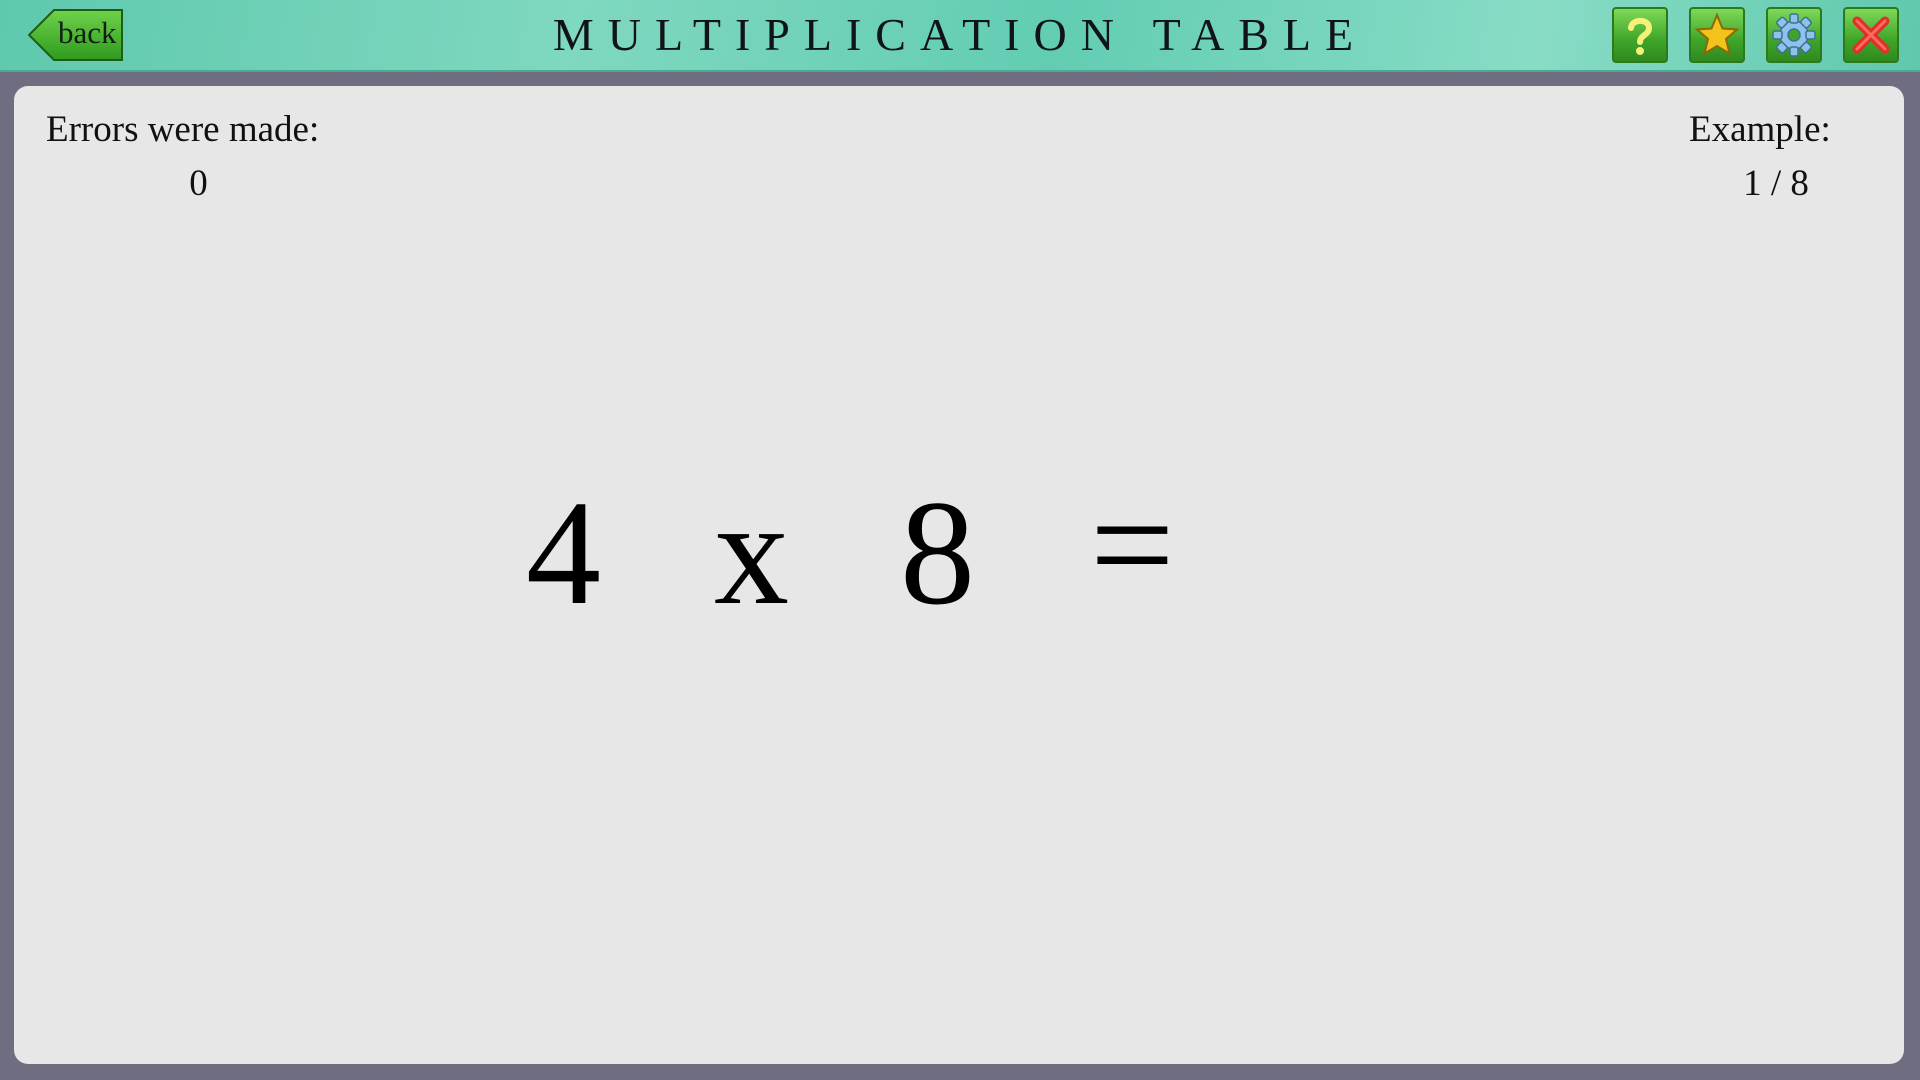 Image resolution: width=1920 pixels, height=1080 pixels. I want to click on page-title: MULTIPLICATION TABLE, so click(960, 34).